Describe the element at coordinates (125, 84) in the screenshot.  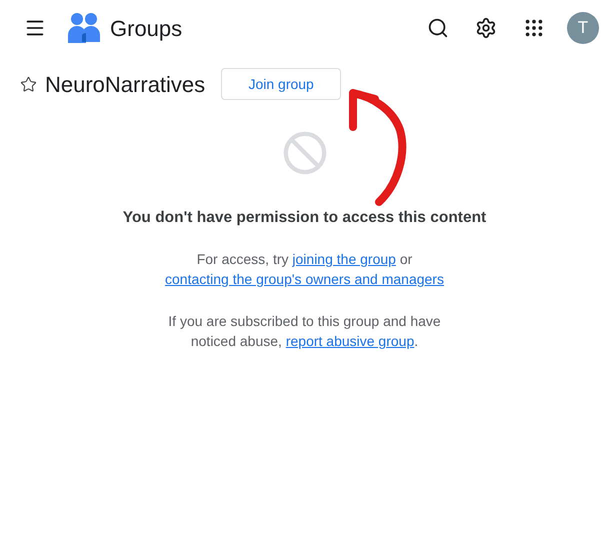
I see `group-title: NeuroNarratives` at that location.